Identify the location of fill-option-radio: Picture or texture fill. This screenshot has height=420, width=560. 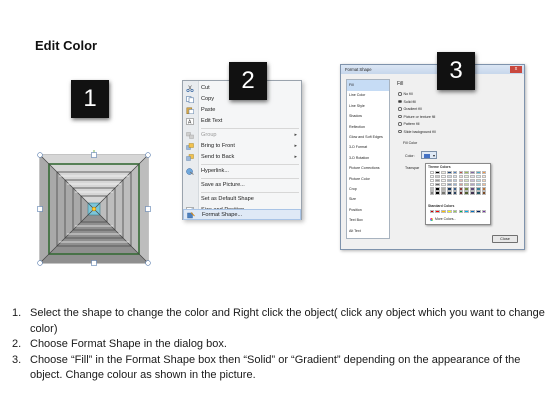
(416, 117).